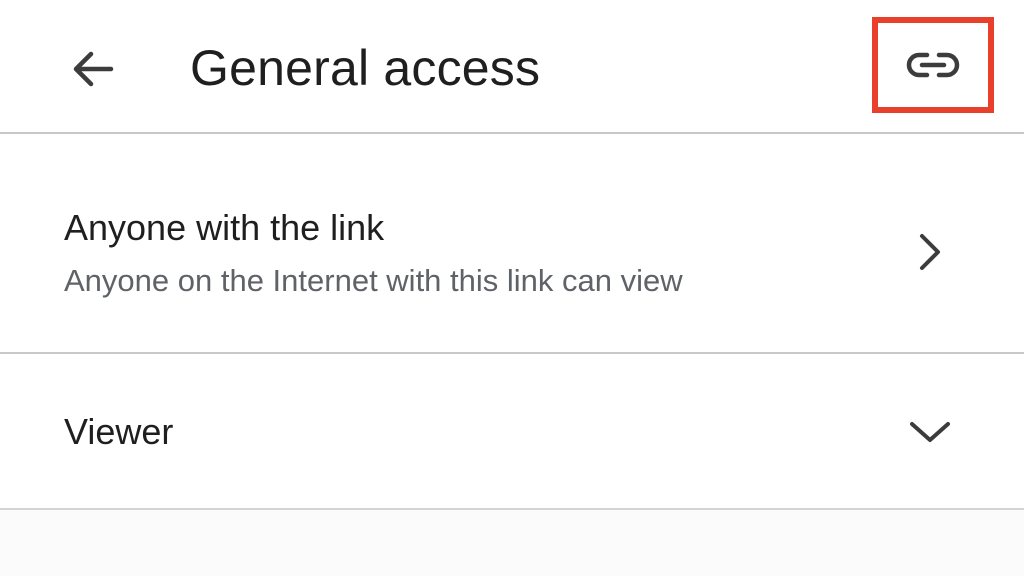 This screenshot has height=576, width=1024. I want to click on access-level-title: Anyone with the link, so click(224, 227).